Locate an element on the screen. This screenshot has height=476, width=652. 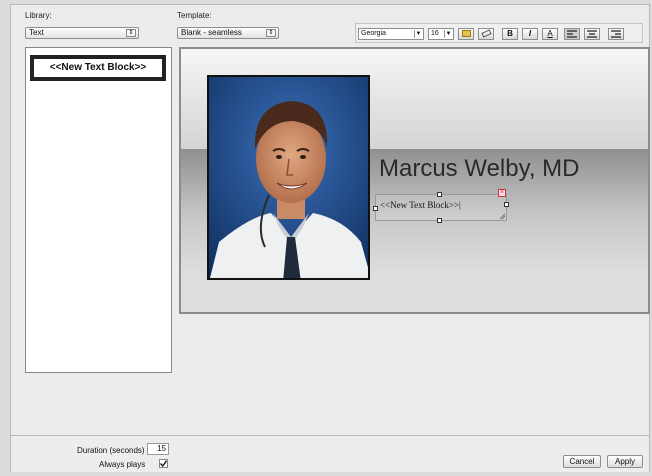
stage-background-bottom is located at coordinates (414, 293).